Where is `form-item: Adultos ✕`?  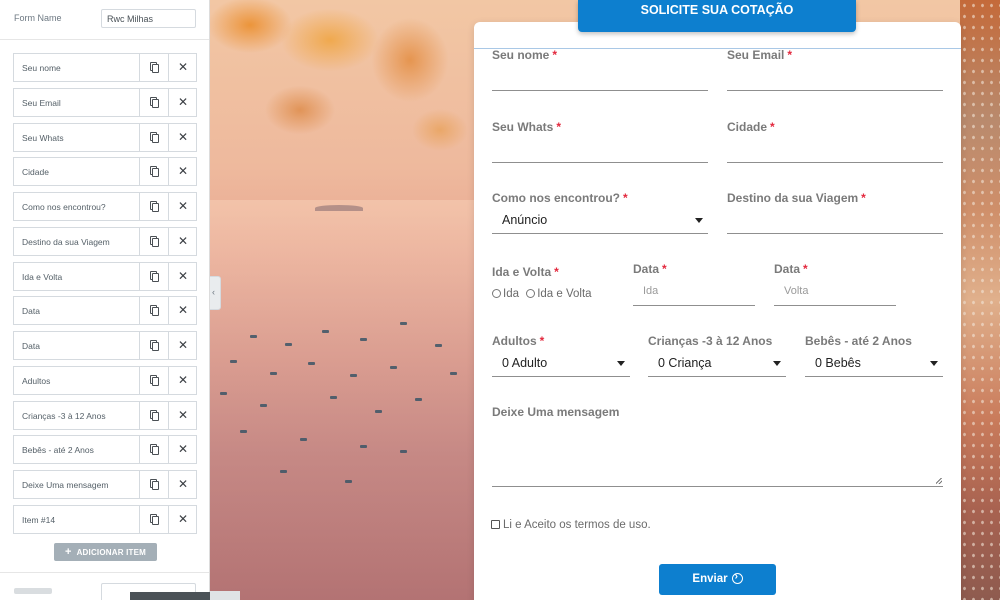 form-item: Adultos ✕ is located at coordinates (105, 380).